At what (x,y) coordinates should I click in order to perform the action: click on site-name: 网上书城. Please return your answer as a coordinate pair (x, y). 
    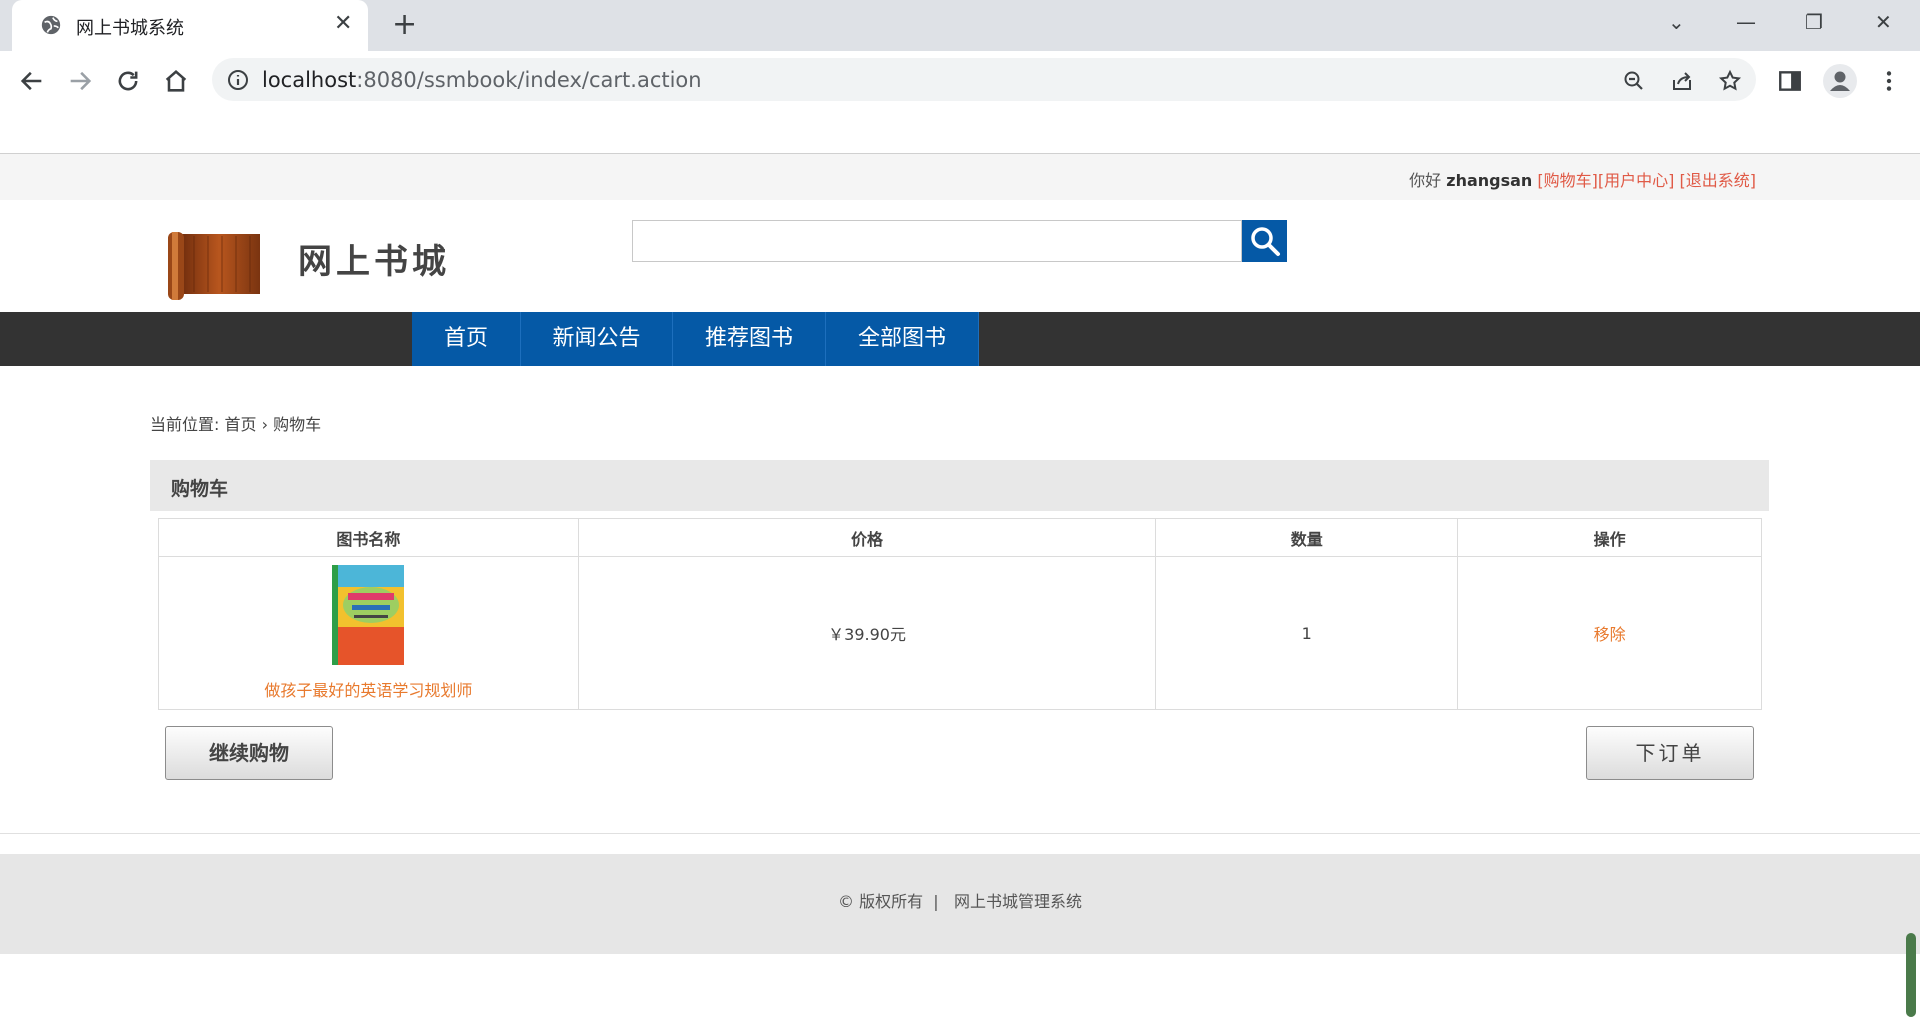
    Looking at the image, I should click on (374, 262).